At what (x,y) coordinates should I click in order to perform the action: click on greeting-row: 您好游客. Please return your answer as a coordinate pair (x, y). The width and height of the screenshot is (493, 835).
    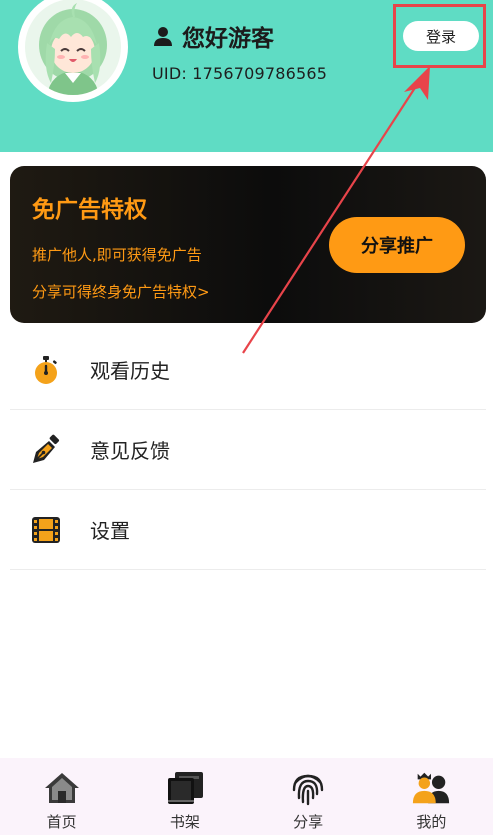
    Looking at the image, I should click on (213, 36).